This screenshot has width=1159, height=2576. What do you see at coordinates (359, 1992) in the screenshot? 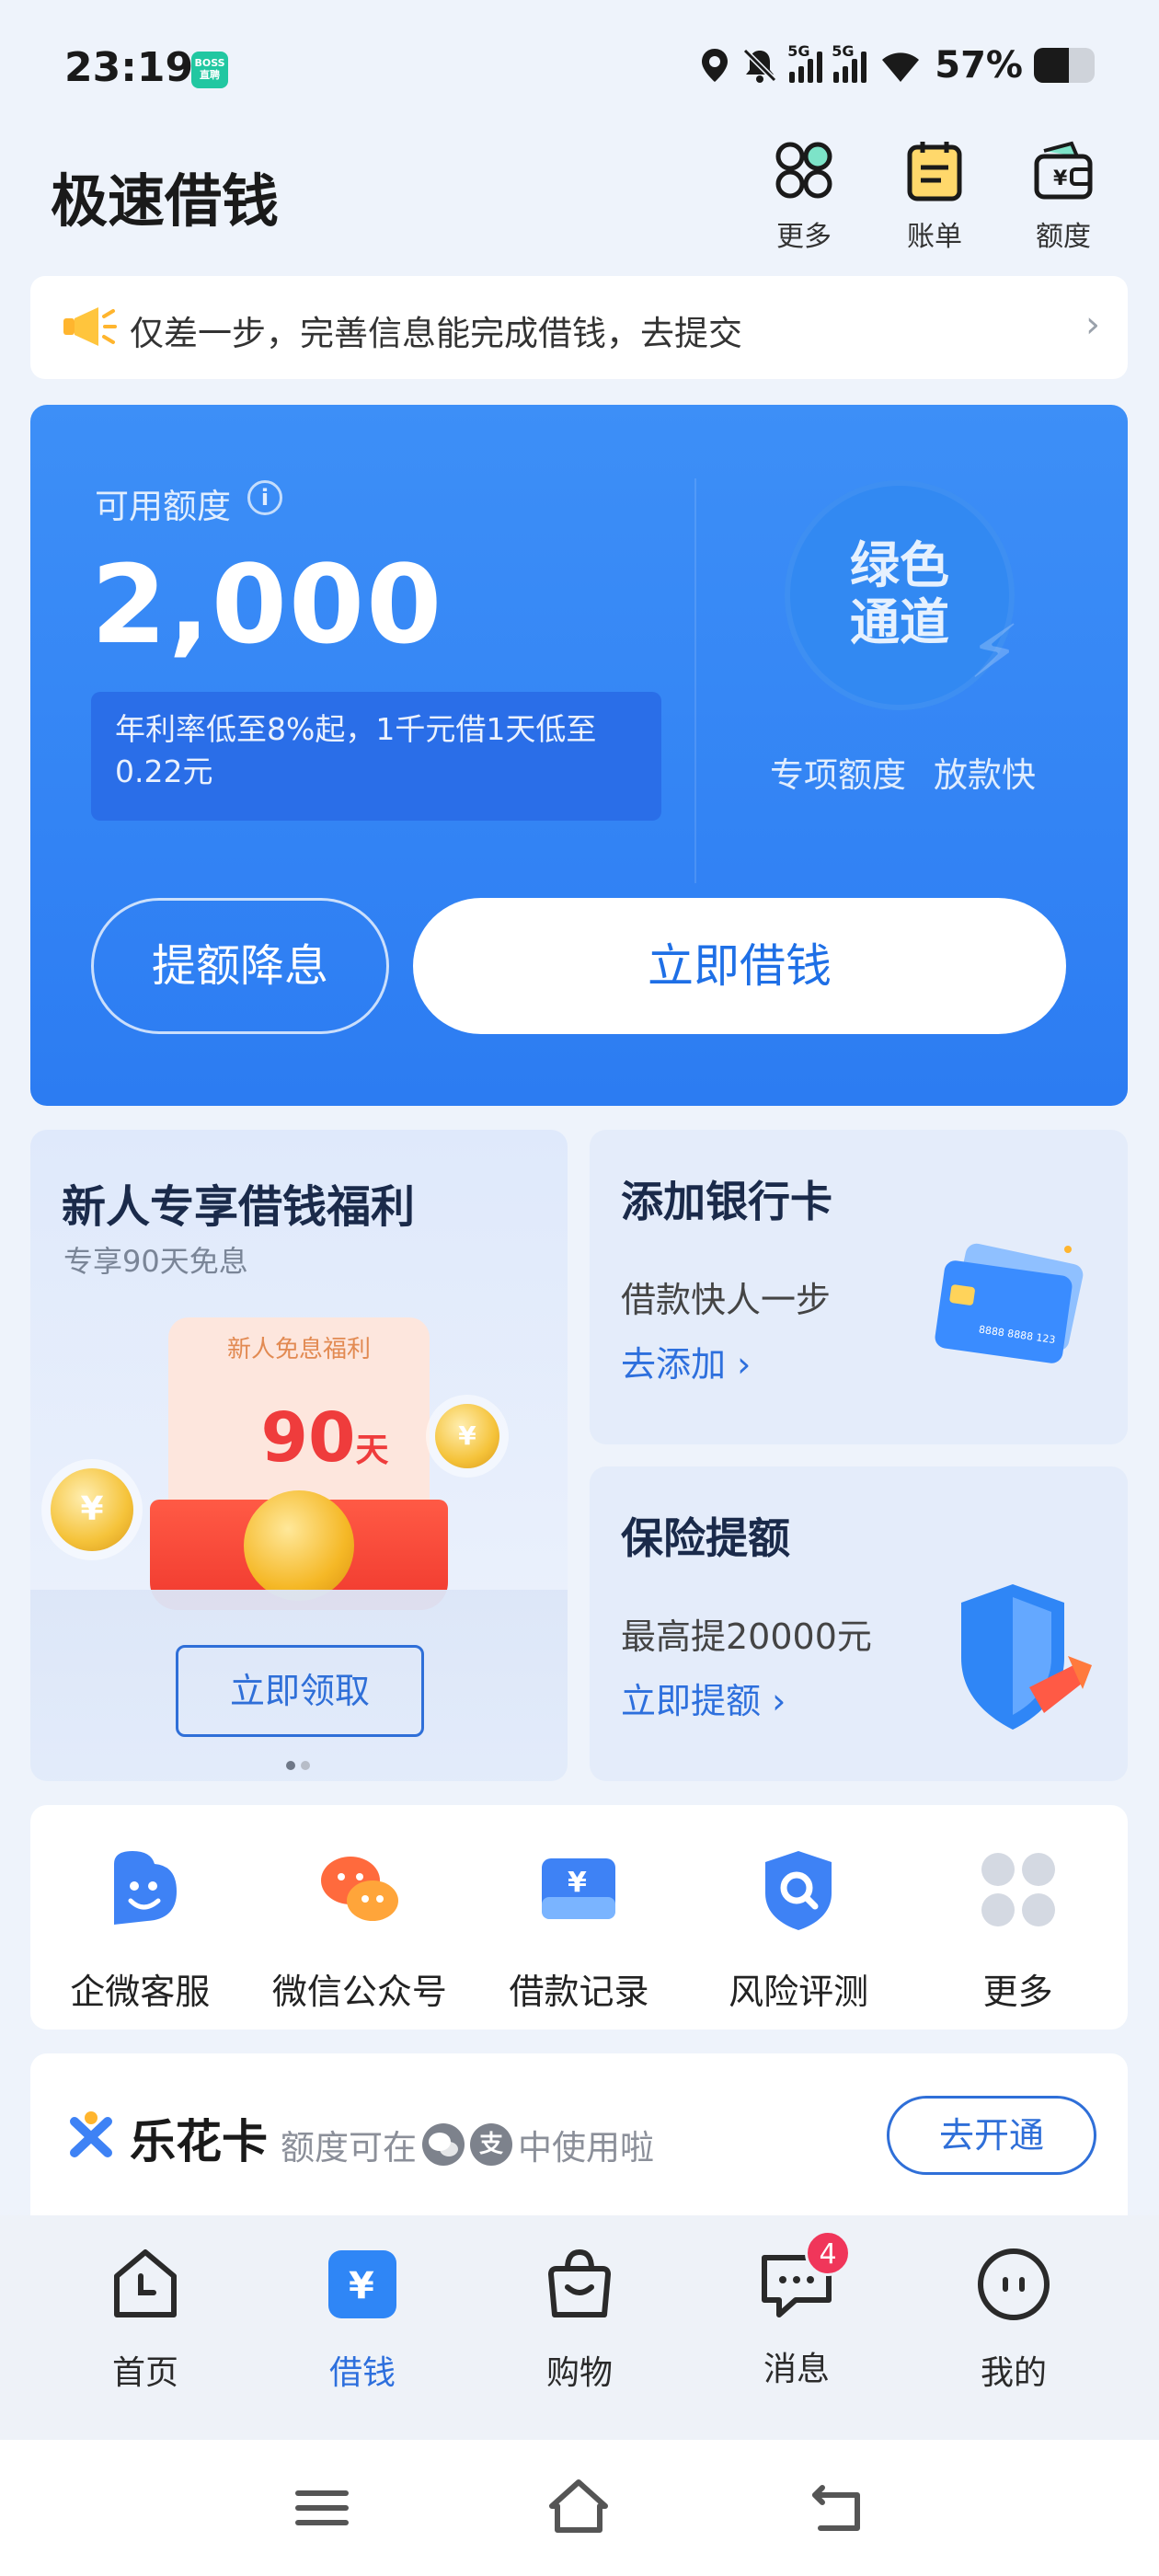
I see `service-wechat-label: 微信公众号` at bounding box center [359, 1992].